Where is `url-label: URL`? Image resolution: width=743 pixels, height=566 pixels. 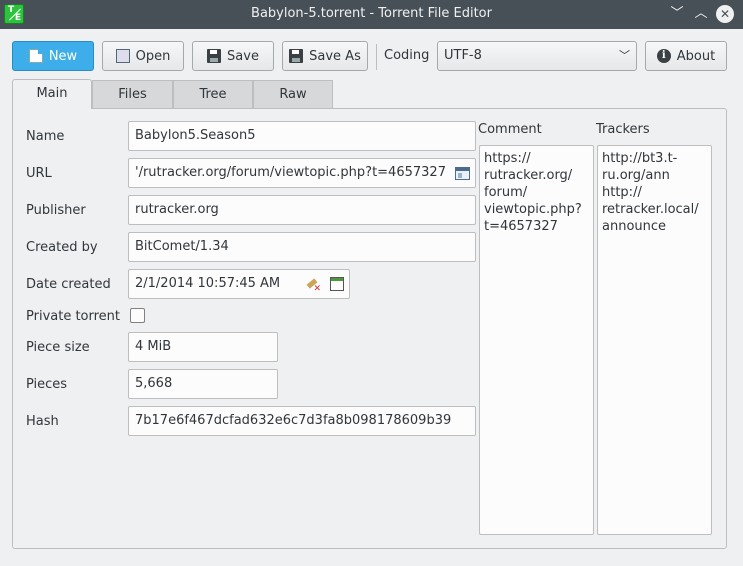 url-label: URL is located at coordinates (39, 173).